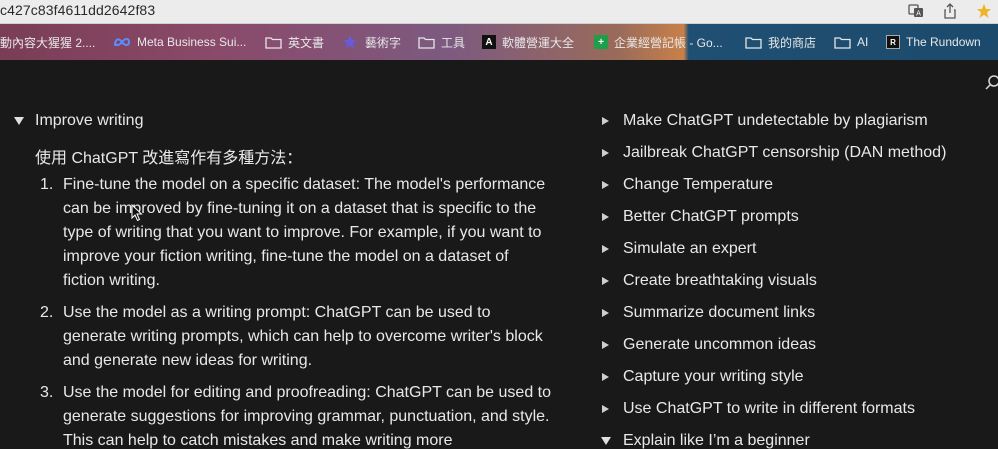 The height and width of the screenshot is (449, 998). What do you see at coordinates (943, 42) in the screenshot?
I see `bookmark-label: The Rundown` at bounding box center [943, 42].